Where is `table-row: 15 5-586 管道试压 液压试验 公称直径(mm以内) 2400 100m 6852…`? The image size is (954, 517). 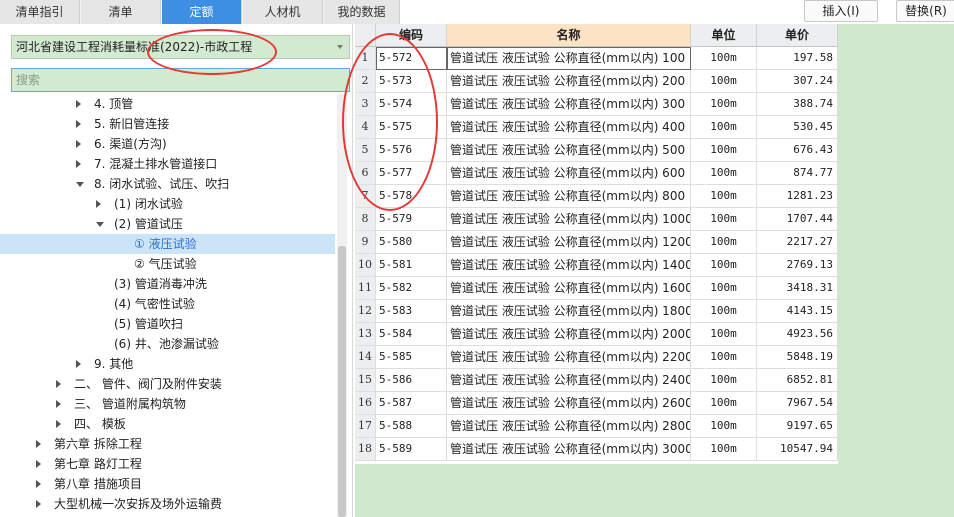
table-row: 15 5-586 管道试压 液压试验 公称直径(mm以内) 2400 100m 6852… is located at coordinates (596, 380).